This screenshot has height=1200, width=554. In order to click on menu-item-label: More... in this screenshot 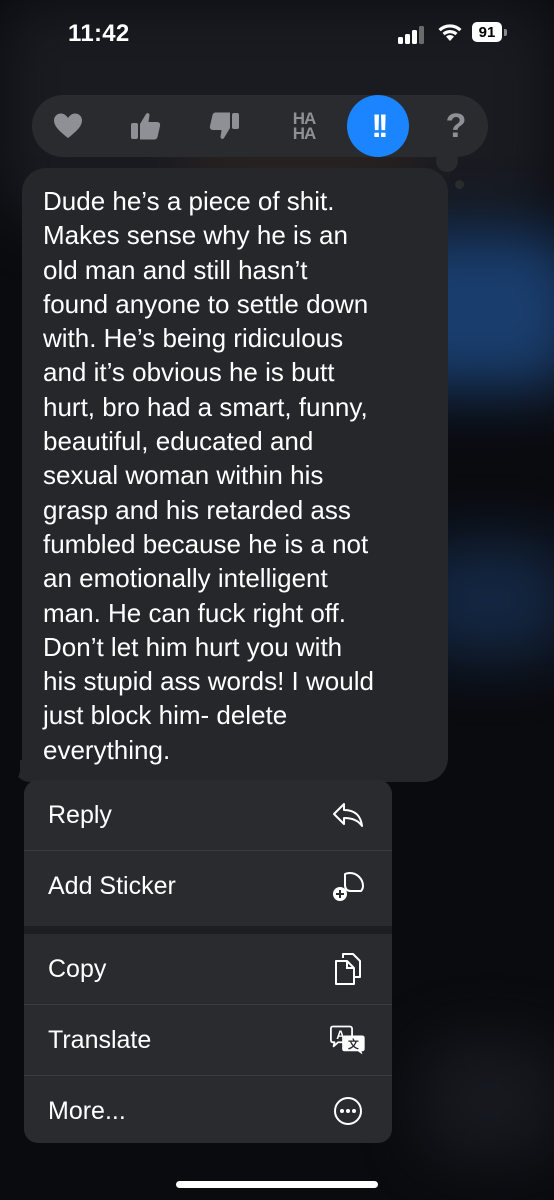, I will do `click(87, 1110)`.